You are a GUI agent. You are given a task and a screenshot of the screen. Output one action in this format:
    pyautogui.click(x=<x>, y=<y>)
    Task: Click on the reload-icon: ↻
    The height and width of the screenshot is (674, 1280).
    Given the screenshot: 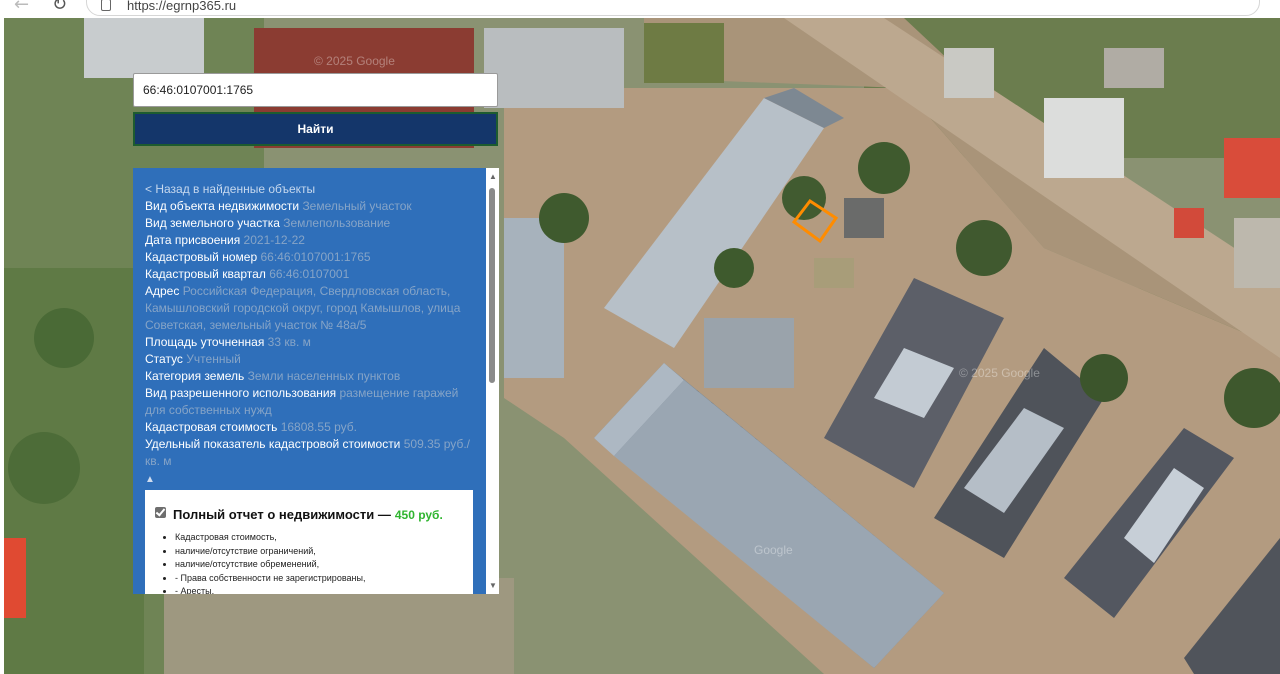 What is the action you would take?
    pyautogui.click(x=59, y=7)
    